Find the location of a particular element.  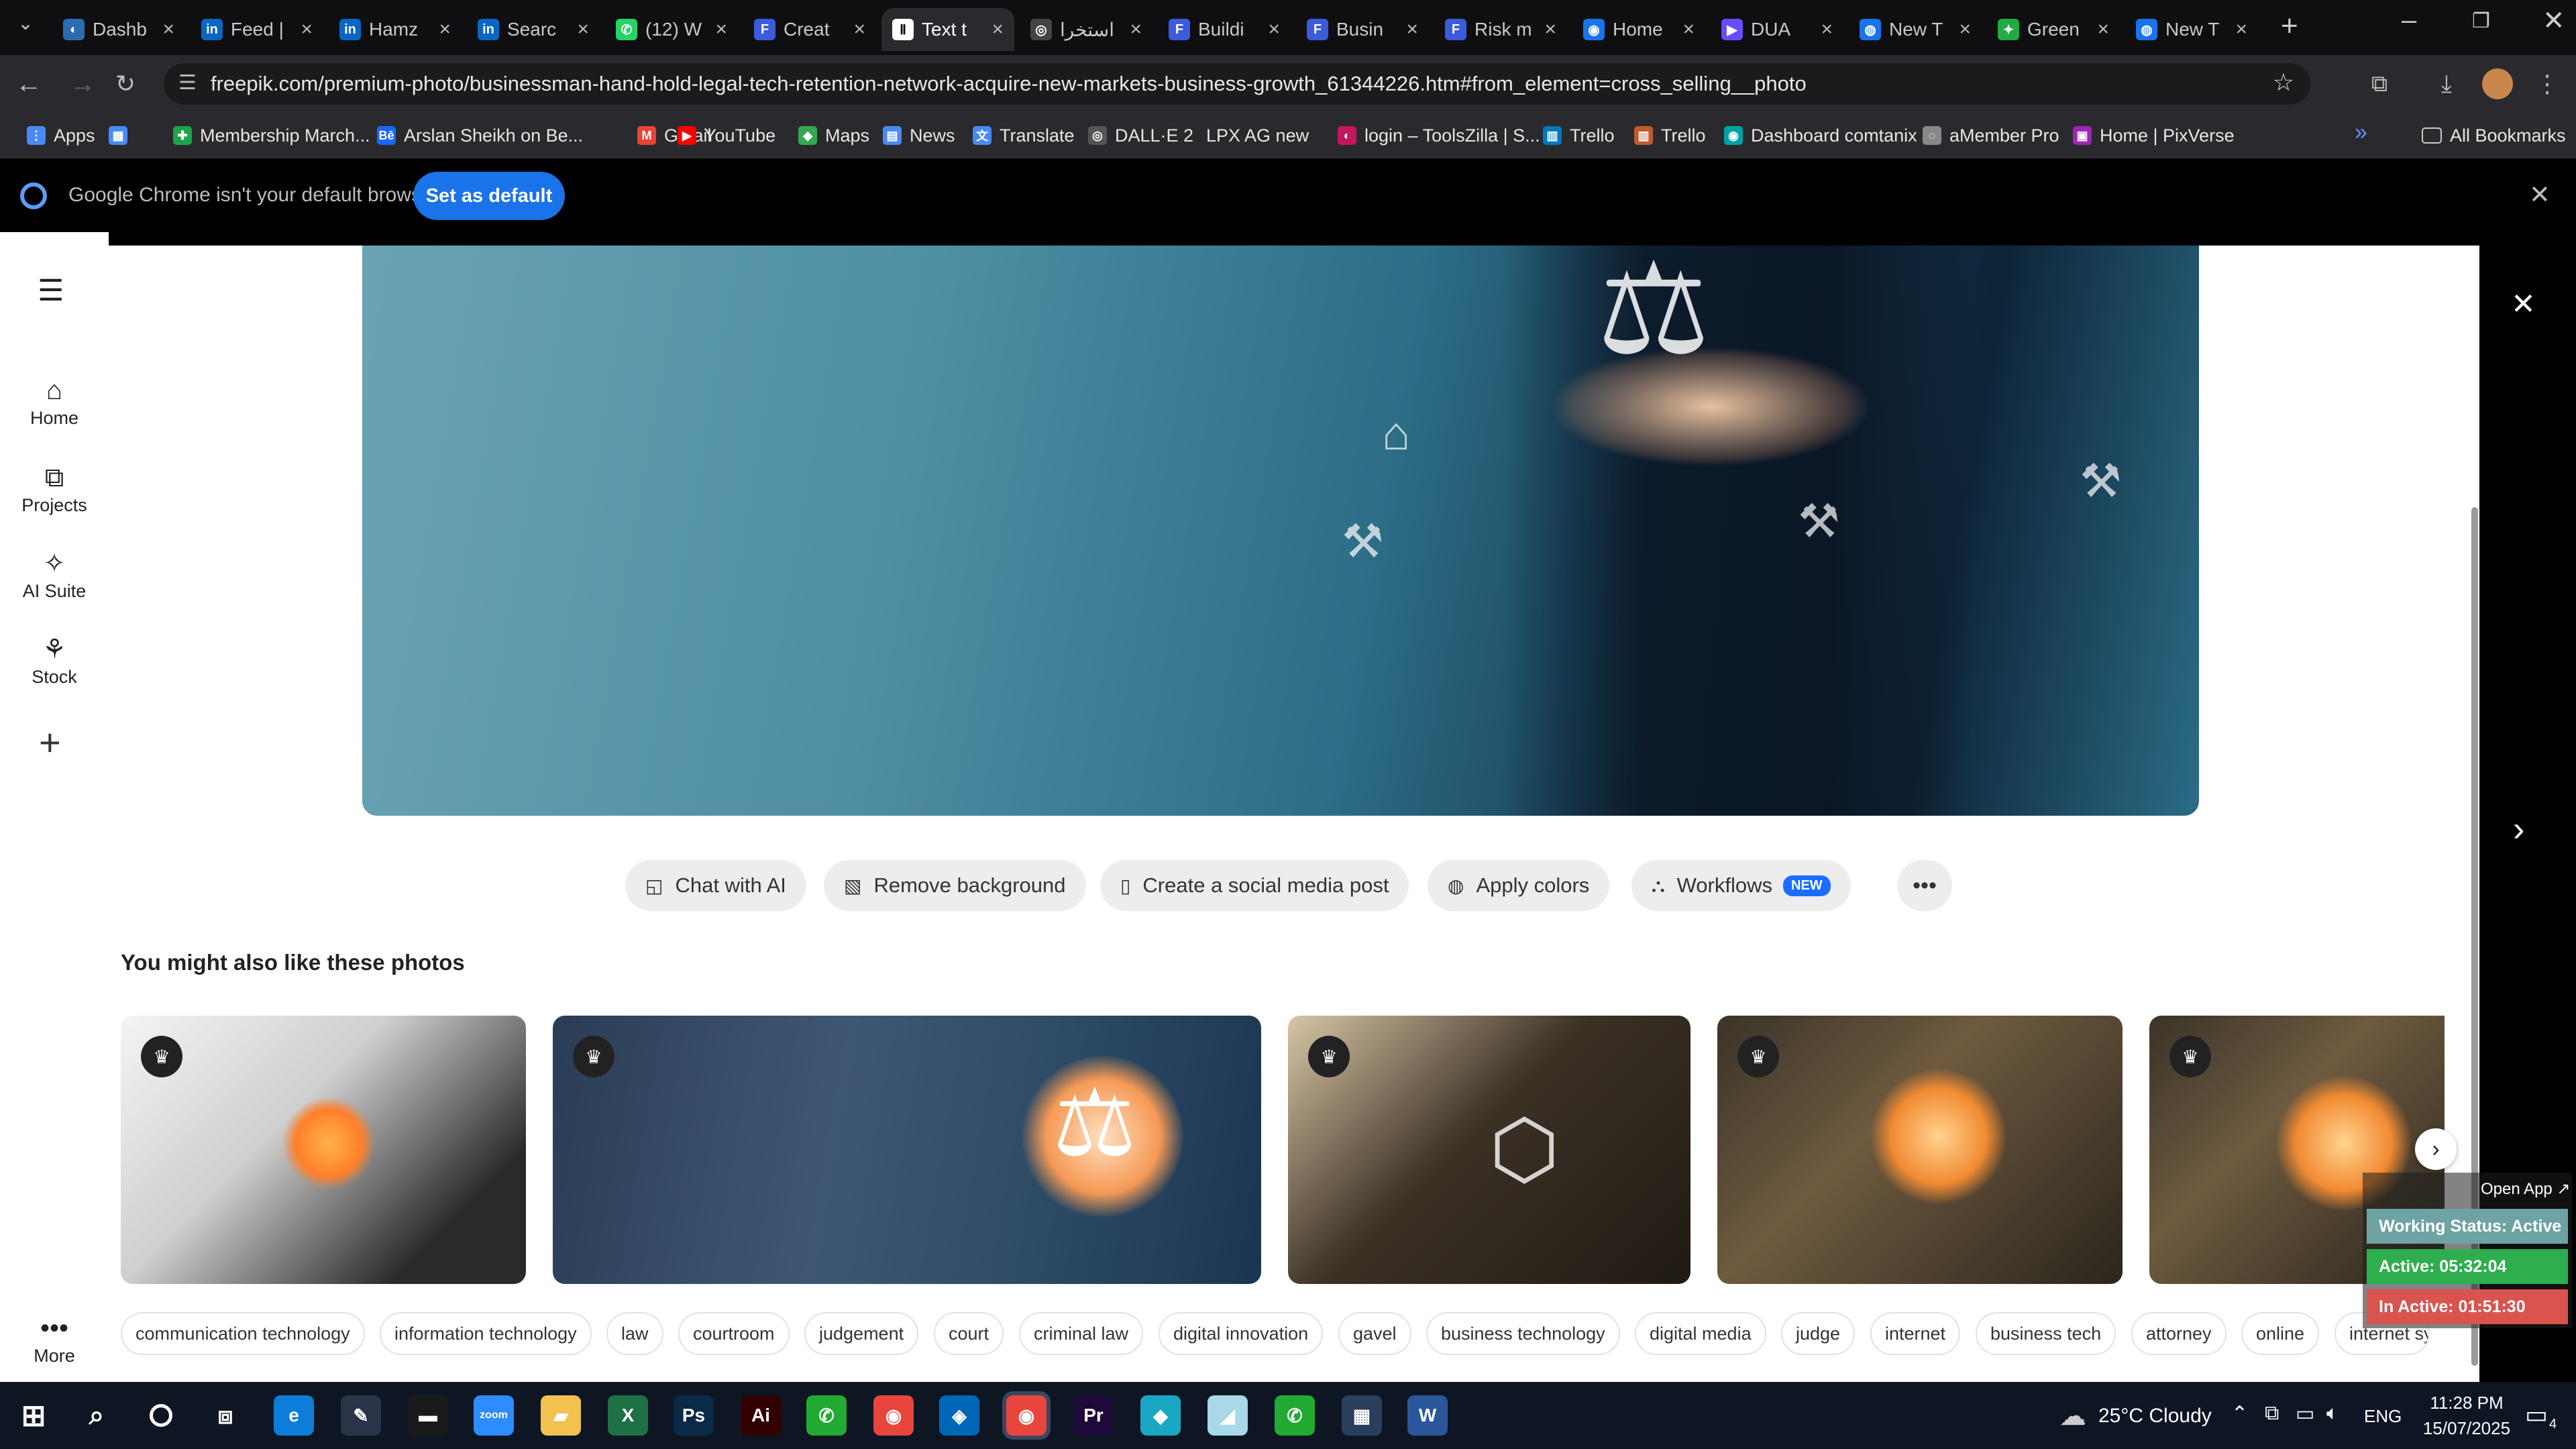

browser-tab: ◐ Dashb × is located at coordinates (118, 29).